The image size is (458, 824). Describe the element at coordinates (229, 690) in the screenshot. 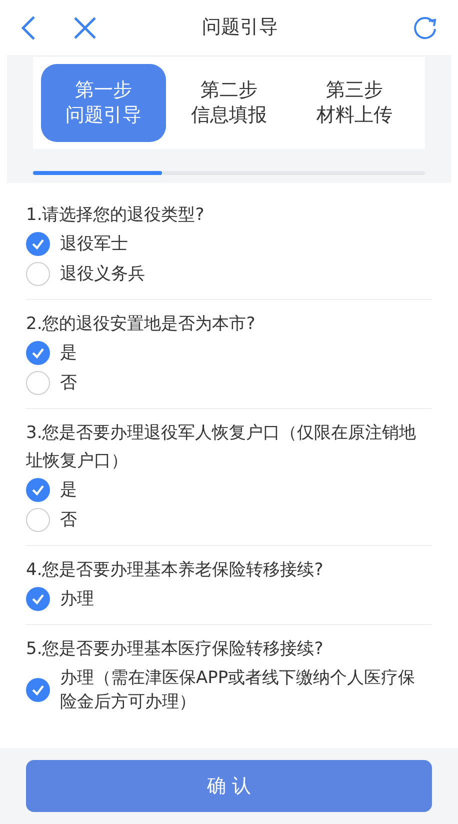

I see `radio-option: 办理（需在津医保APP或者线下缴纳个人医疗保险金后方可办理）` at that location.